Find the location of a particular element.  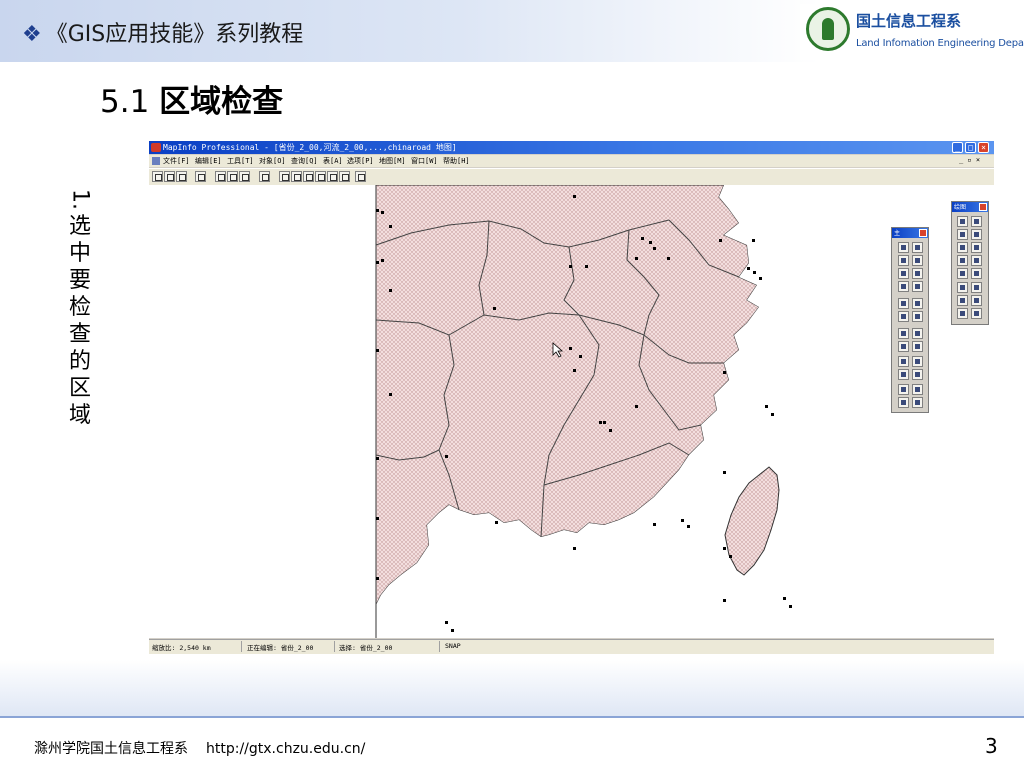

statistics-icon is located at coordinates (917, 374).